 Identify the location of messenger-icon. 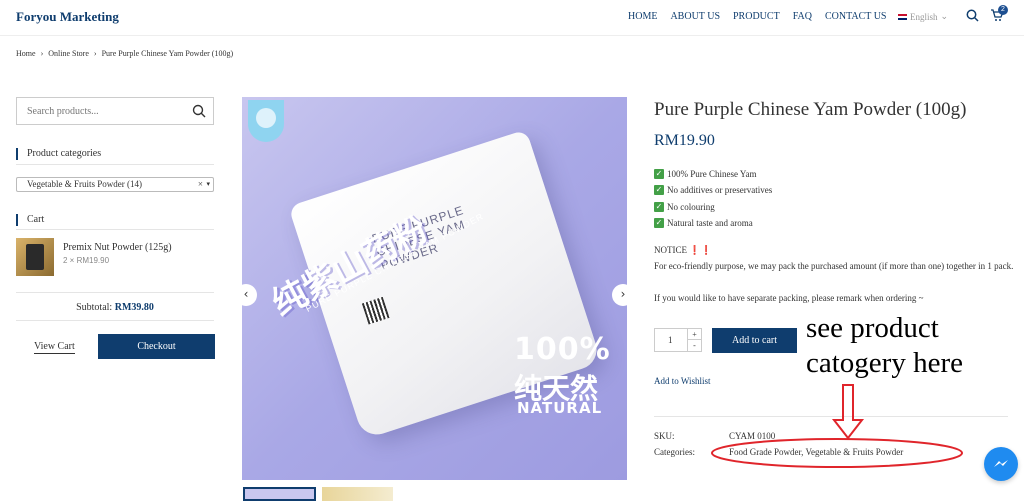
(1001, 463).